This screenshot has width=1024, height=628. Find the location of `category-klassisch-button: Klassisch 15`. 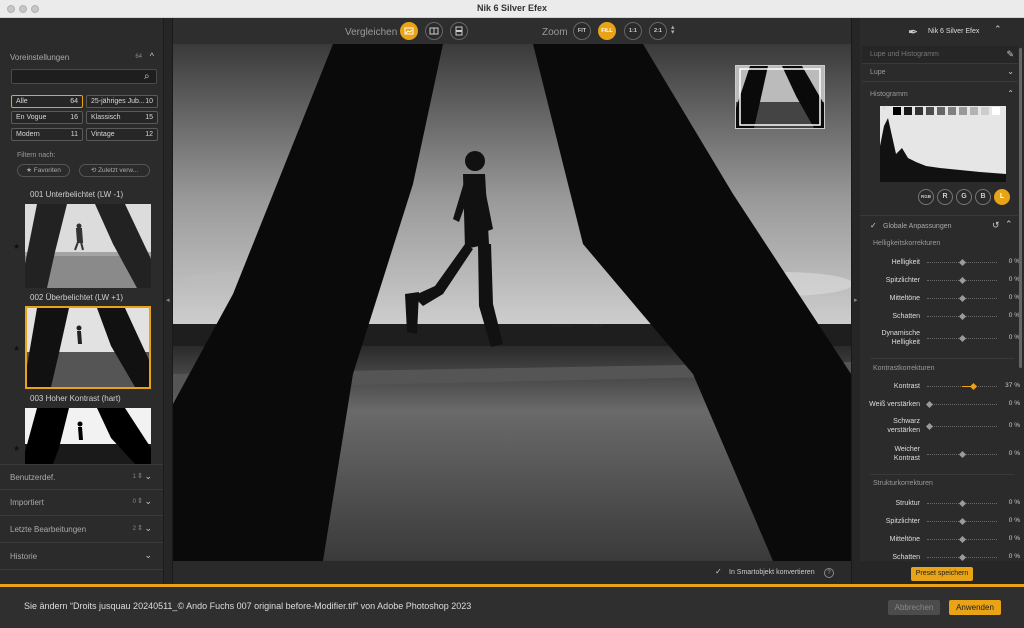

category-klassisch-button: Klassisch 15 is located at coordinates (122, 117).